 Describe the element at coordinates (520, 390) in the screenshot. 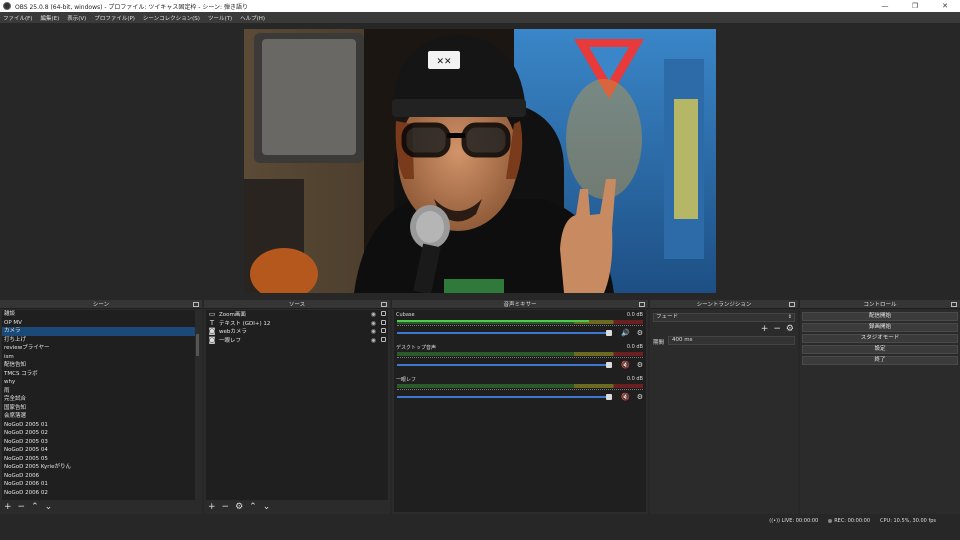

I see `meter-scale` at that location.